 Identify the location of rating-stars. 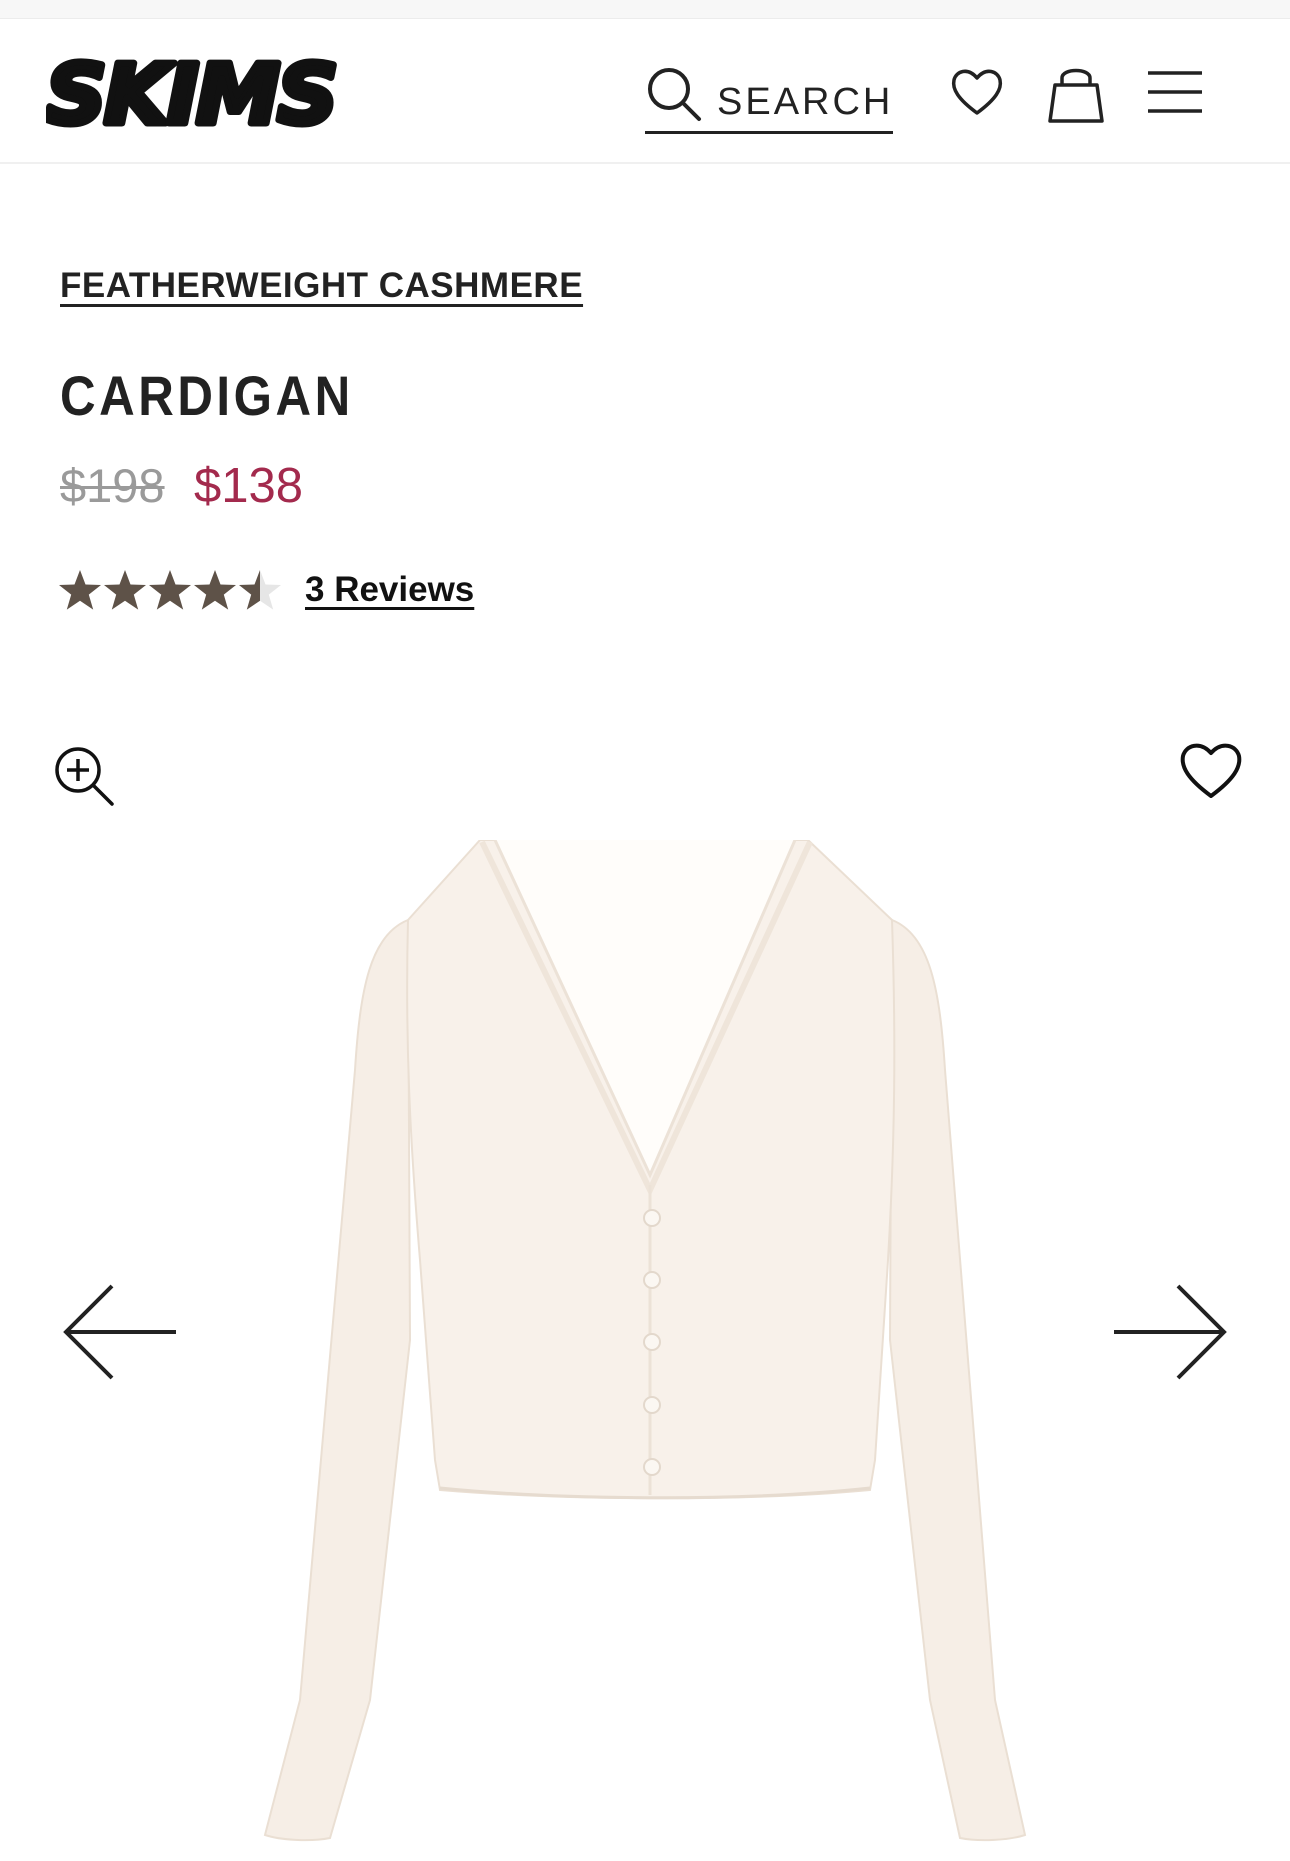
(170, 590).